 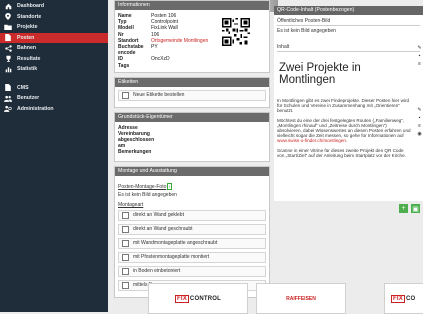 I want to click on sidebar-item-administration: Administration, so click(x=54, y=109).